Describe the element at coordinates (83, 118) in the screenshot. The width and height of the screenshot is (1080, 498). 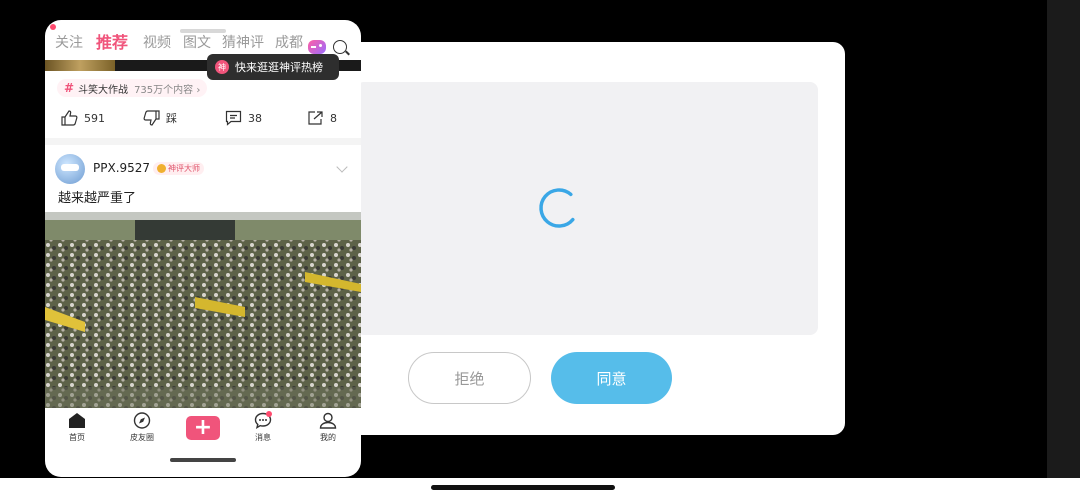
I see `like-button: 591` at that location.